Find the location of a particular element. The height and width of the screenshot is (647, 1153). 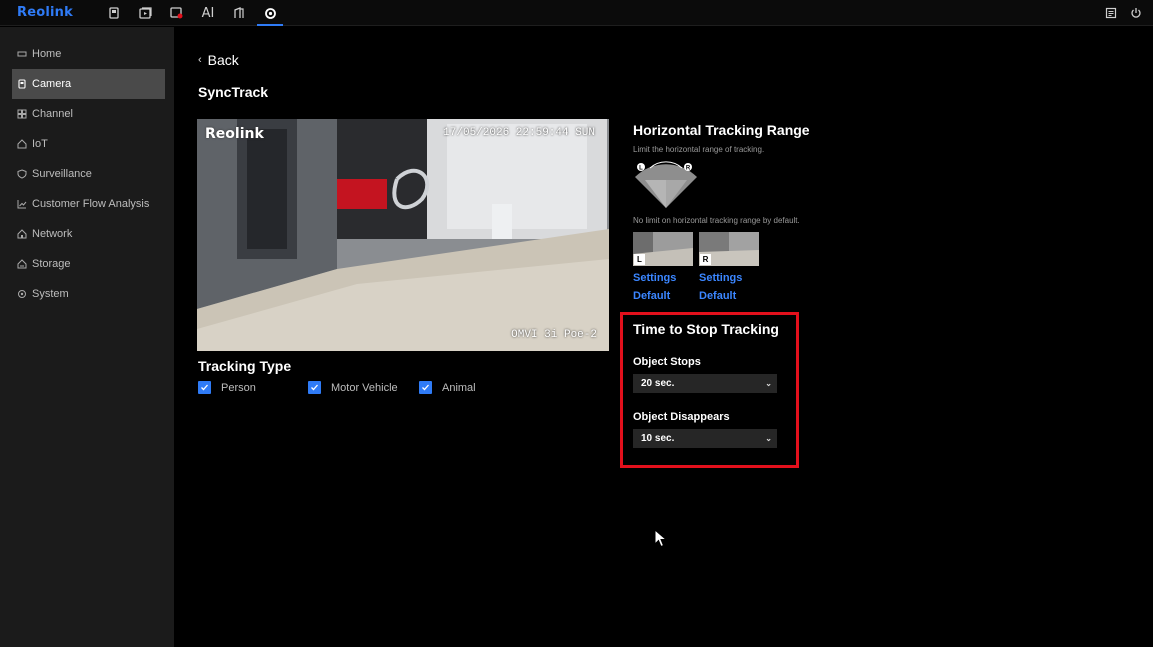

reolink-logo: Reolink is located at coordinates (45, 12).